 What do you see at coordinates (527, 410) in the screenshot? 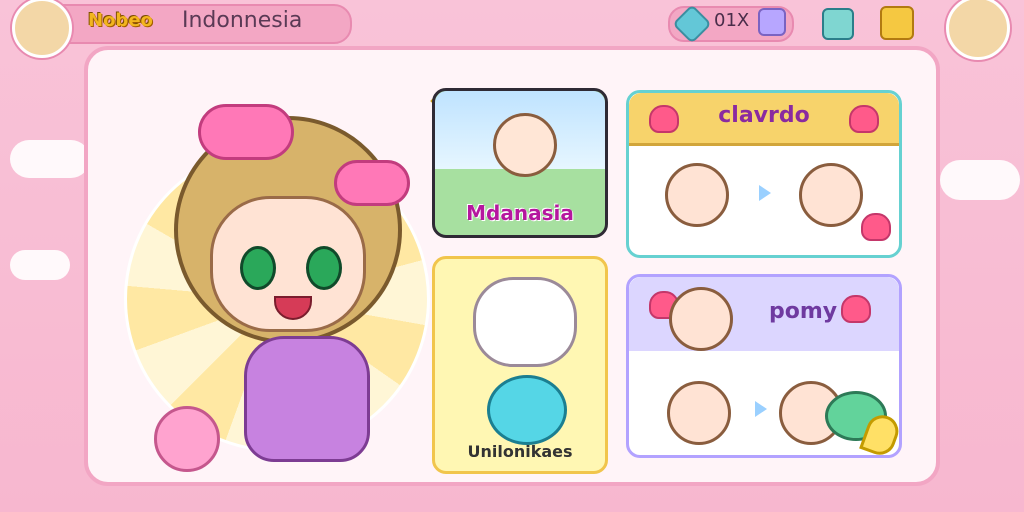
I see `slime-icon` at bounding box center [527, 410].